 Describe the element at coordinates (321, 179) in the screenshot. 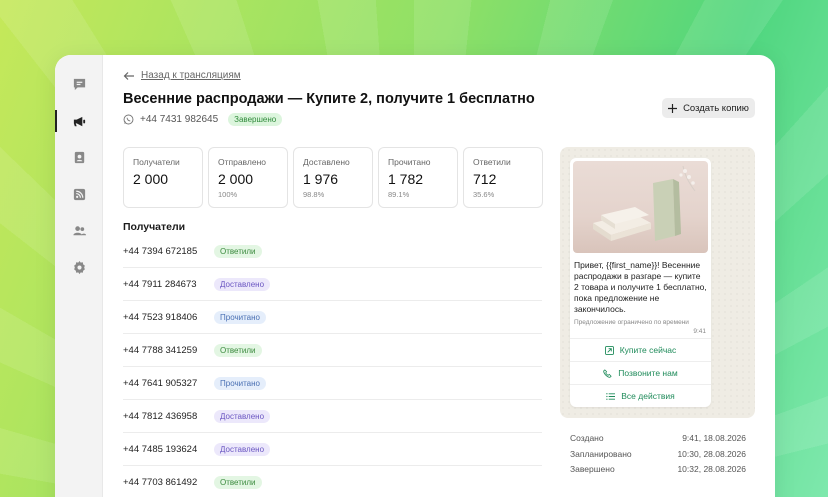

I see `stat-value: 1 976` at that location.